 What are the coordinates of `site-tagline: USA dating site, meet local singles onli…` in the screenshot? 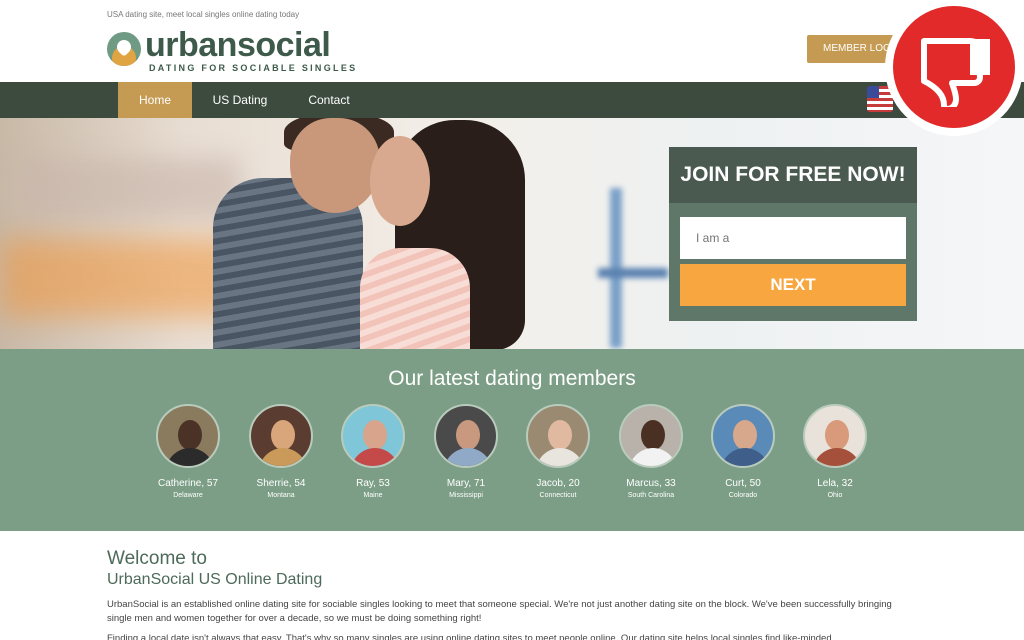 It's located at (203, 14).